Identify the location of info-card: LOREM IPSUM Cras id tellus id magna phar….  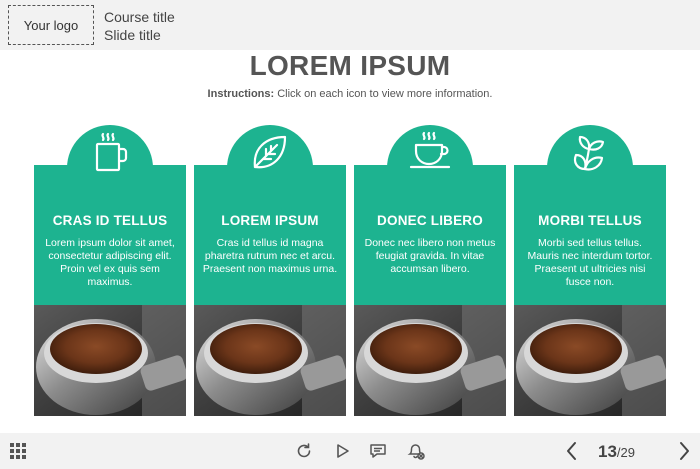
(270, 270).